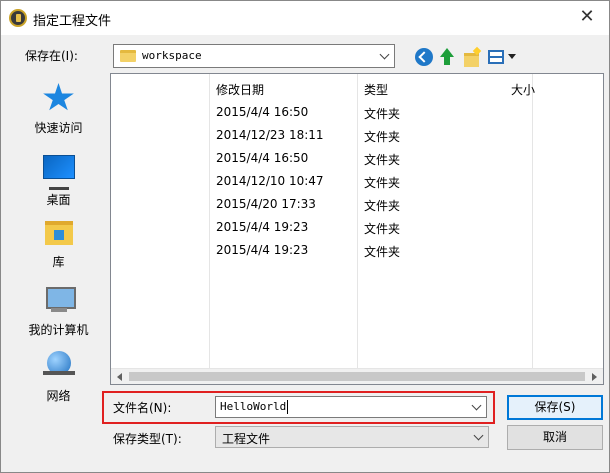 The image size is (610, 473). What do you see at coordinates (357, 182) in the screenshot?
I see `table-row: 2014/12/10 10:47 文件夹` at bounding box center [357, 182].